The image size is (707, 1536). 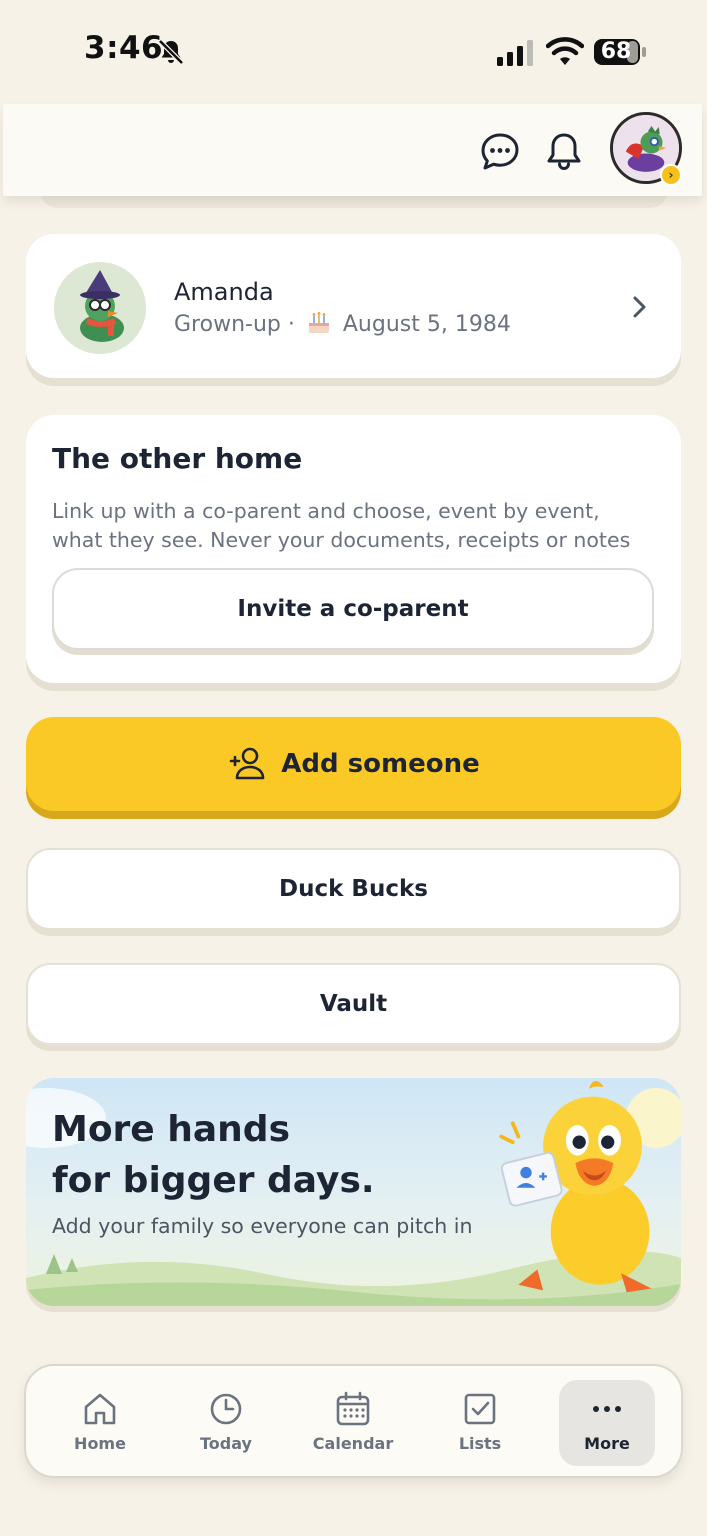 What do you see at coordinates (353, 1004) in the screenshot?
I see `vault-button: Vault` at bounding box center [353, 1004].